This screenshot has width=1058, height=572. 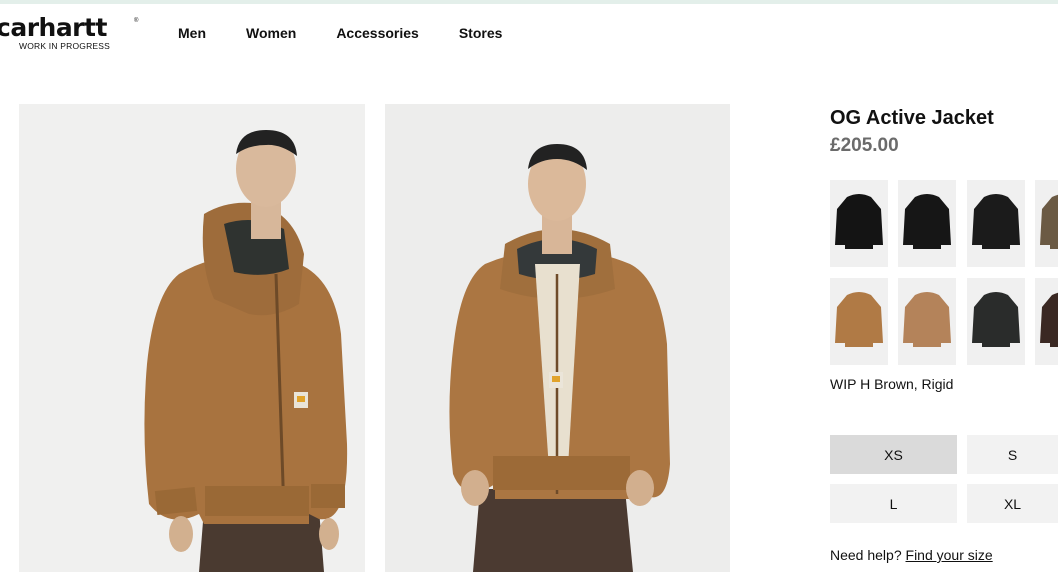 What do you see at coordinates (949, 555) in the screenshot?
I see `find-your-size-link: Find your size` at bounding box center [949, 555].